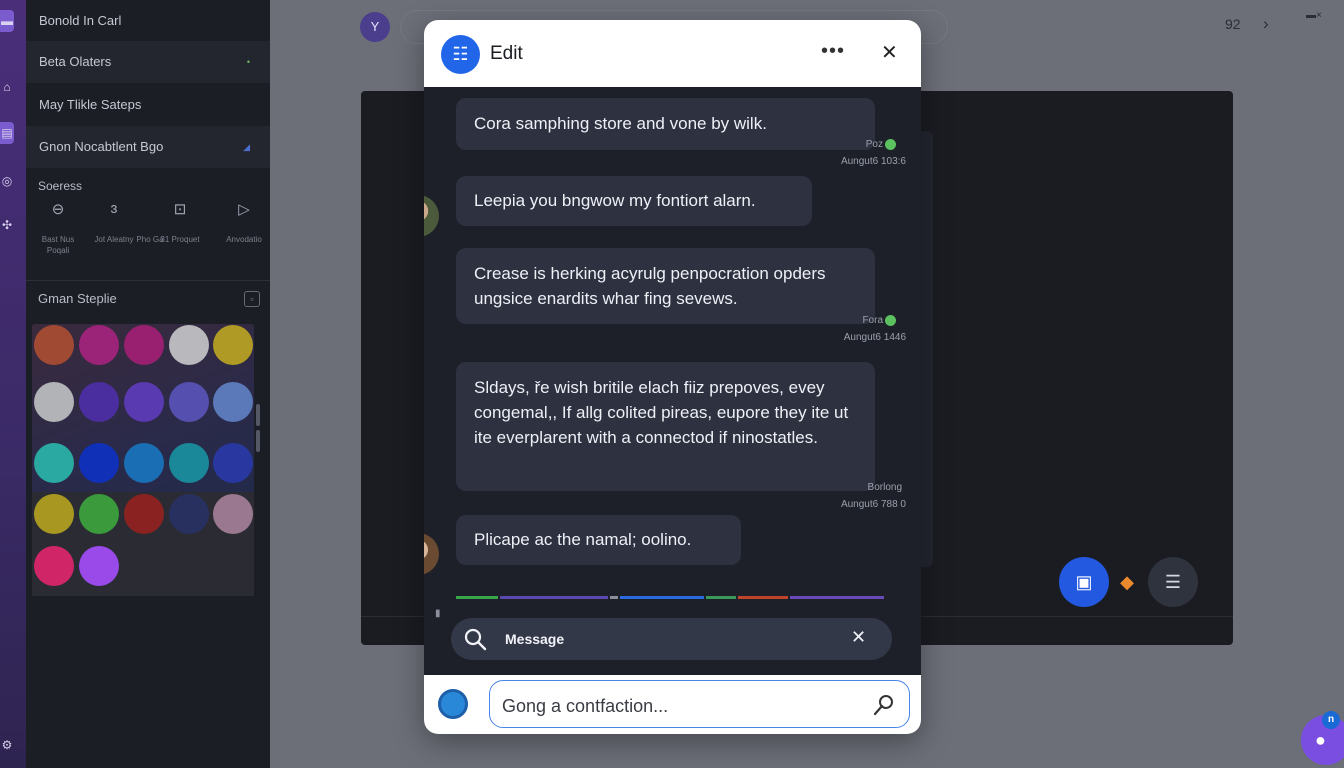 This screenshot has height=768, width=1344. I want to click on sidebar-item: May Tlikle Sateps, so click(148, 105).